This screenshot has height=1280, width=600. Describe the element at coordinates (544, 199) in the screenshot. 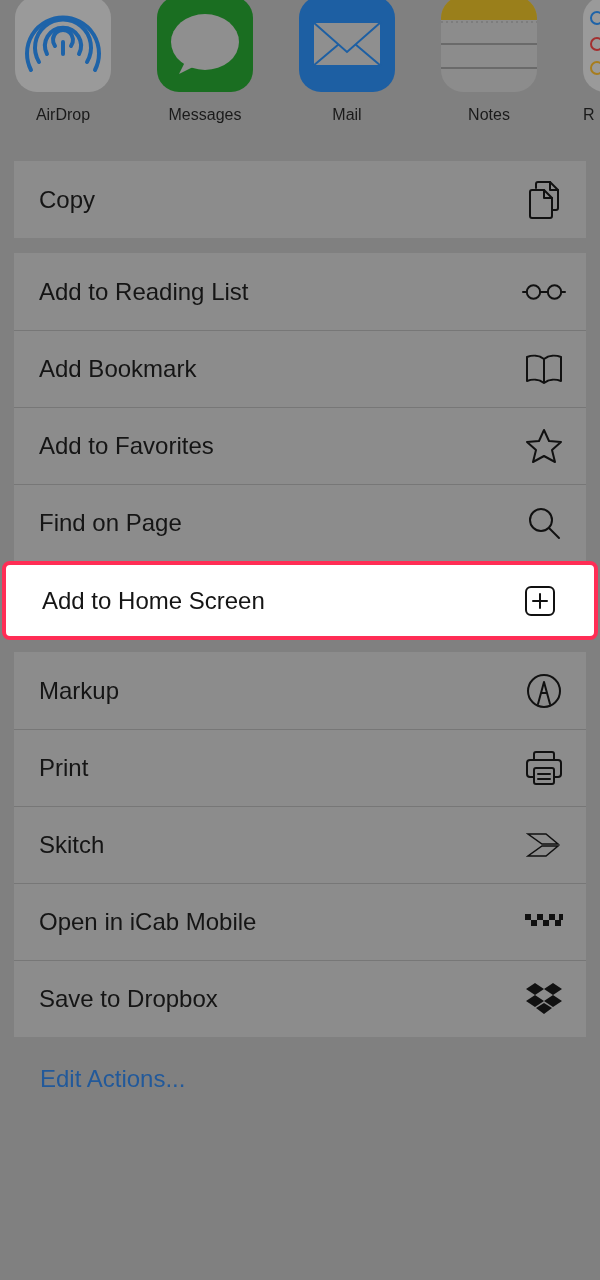

I see `copy-icon` at that location.